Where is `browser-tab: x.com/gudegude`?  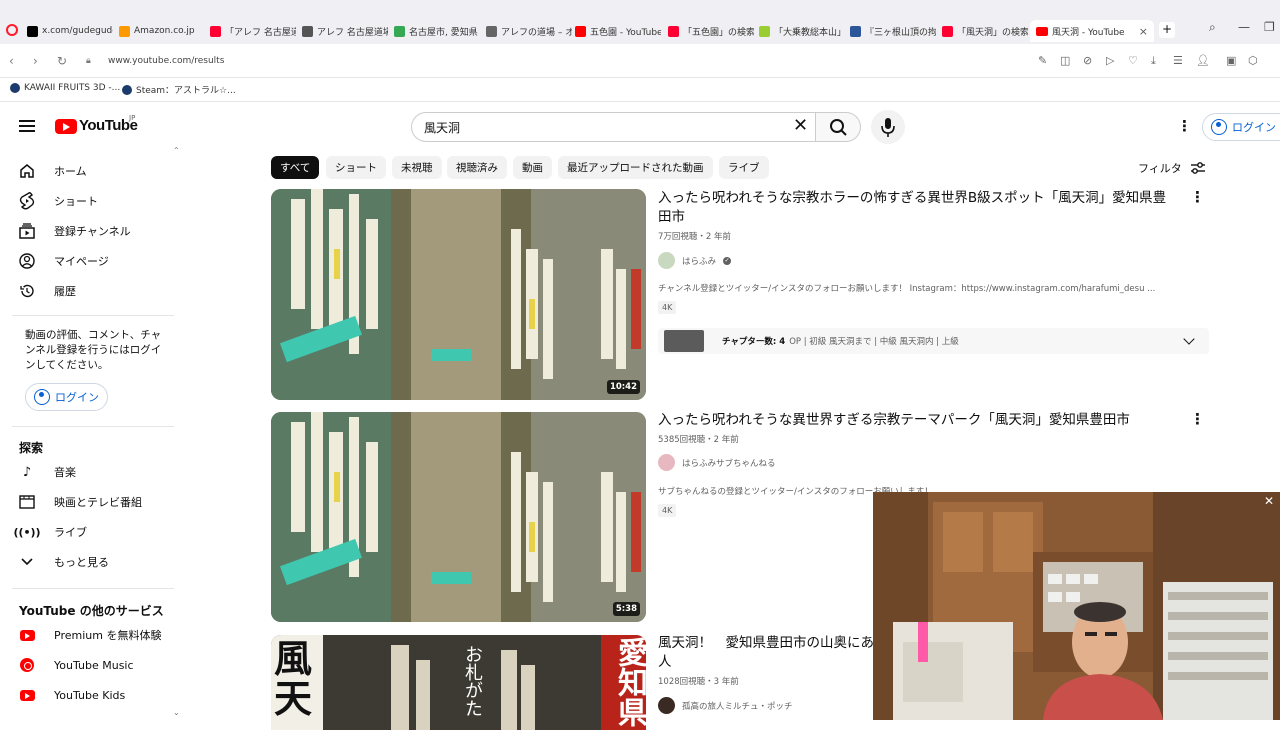 browser-tab: x.com/gudegude is located at coordinates (70, 31).